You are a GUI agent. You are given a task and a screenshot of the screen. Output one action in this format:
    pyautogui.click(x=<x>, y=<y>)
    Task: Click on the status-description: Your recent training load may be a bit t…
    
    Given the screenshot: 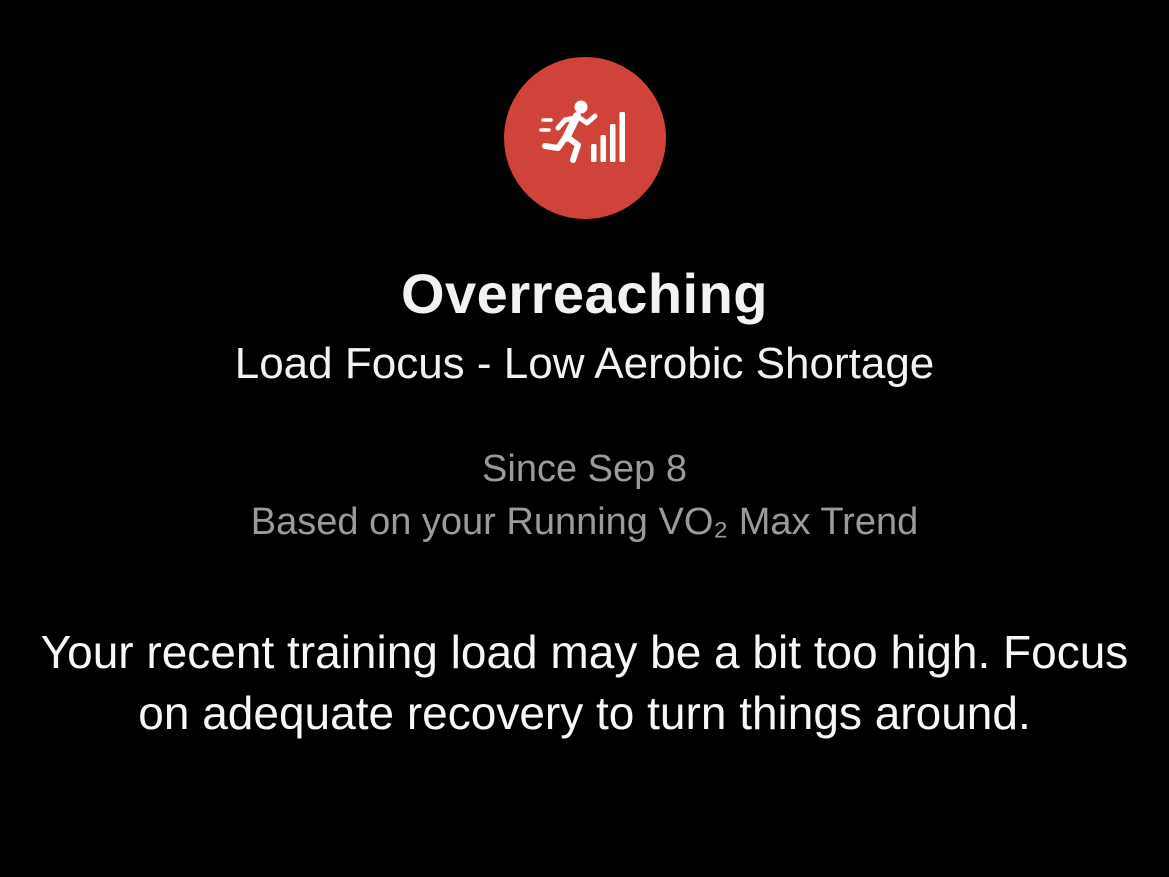 What is the action you would take?
    pyautogui.click(x=584, y=682)
    